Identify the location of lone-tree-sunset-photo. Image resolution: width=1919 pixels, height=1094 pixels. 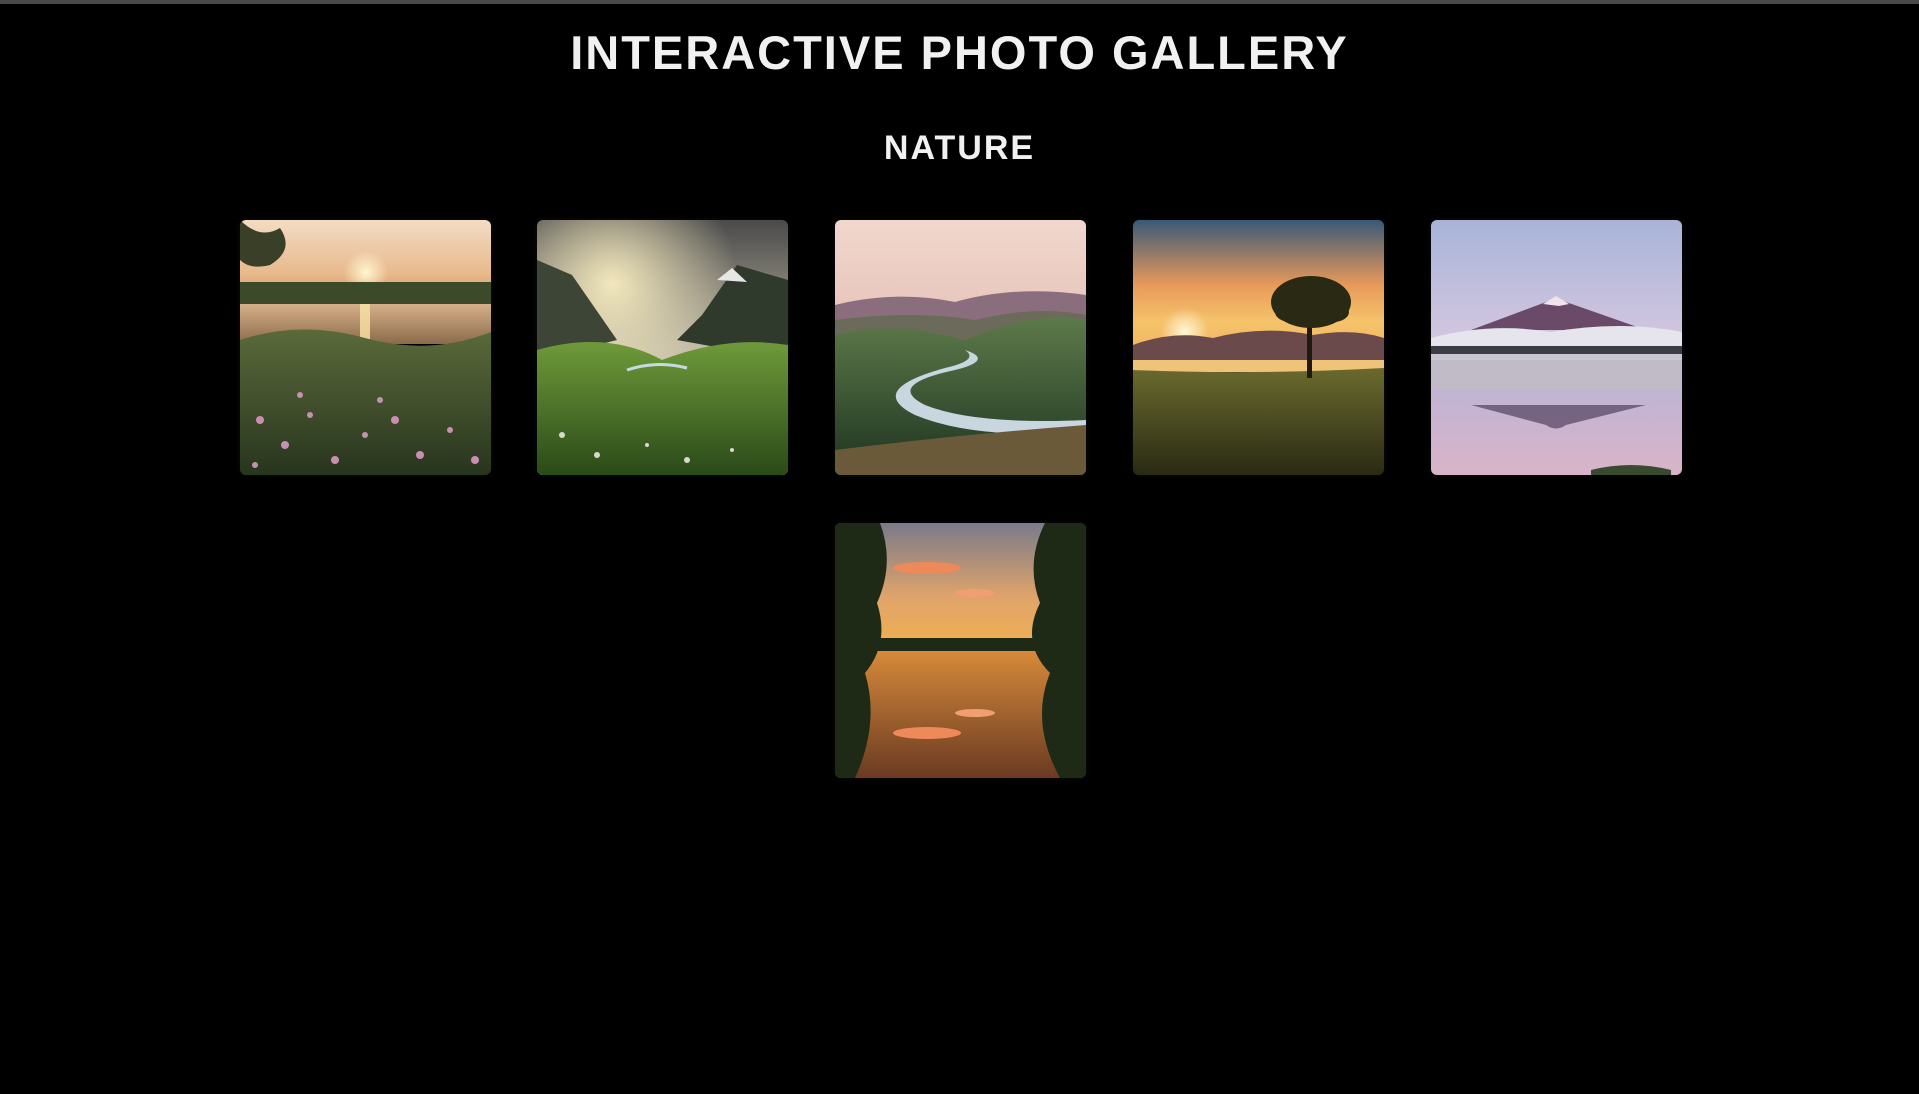
(1258, 347).